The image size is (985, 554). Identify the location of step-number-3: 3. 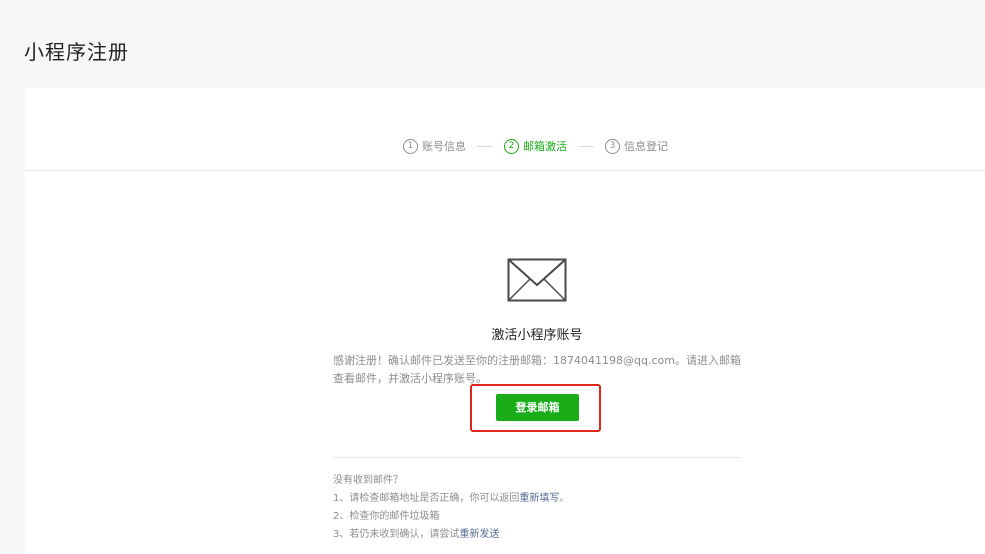
(612, 146).